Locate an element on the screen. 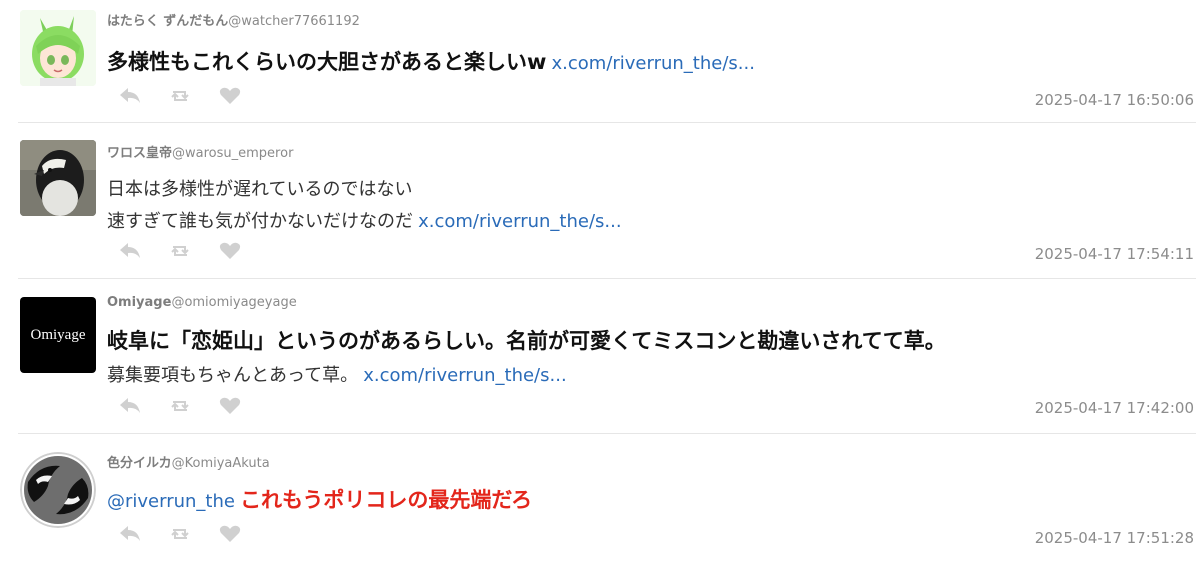 The image size is (1200, 574). tweet-text: 日本は多様性が遅れているのではない is located at coordinates (259, 188).